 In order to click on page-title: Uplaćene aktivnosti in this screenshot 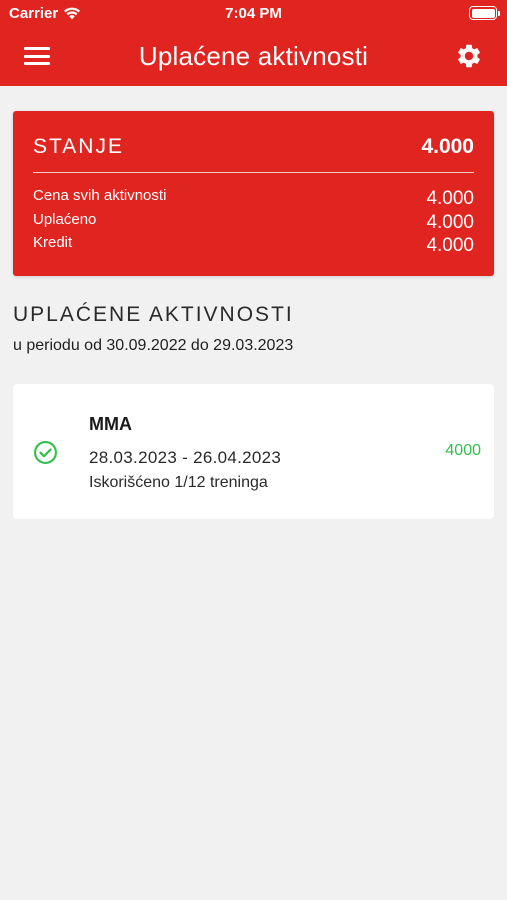, I will do `click(253, 56)`.